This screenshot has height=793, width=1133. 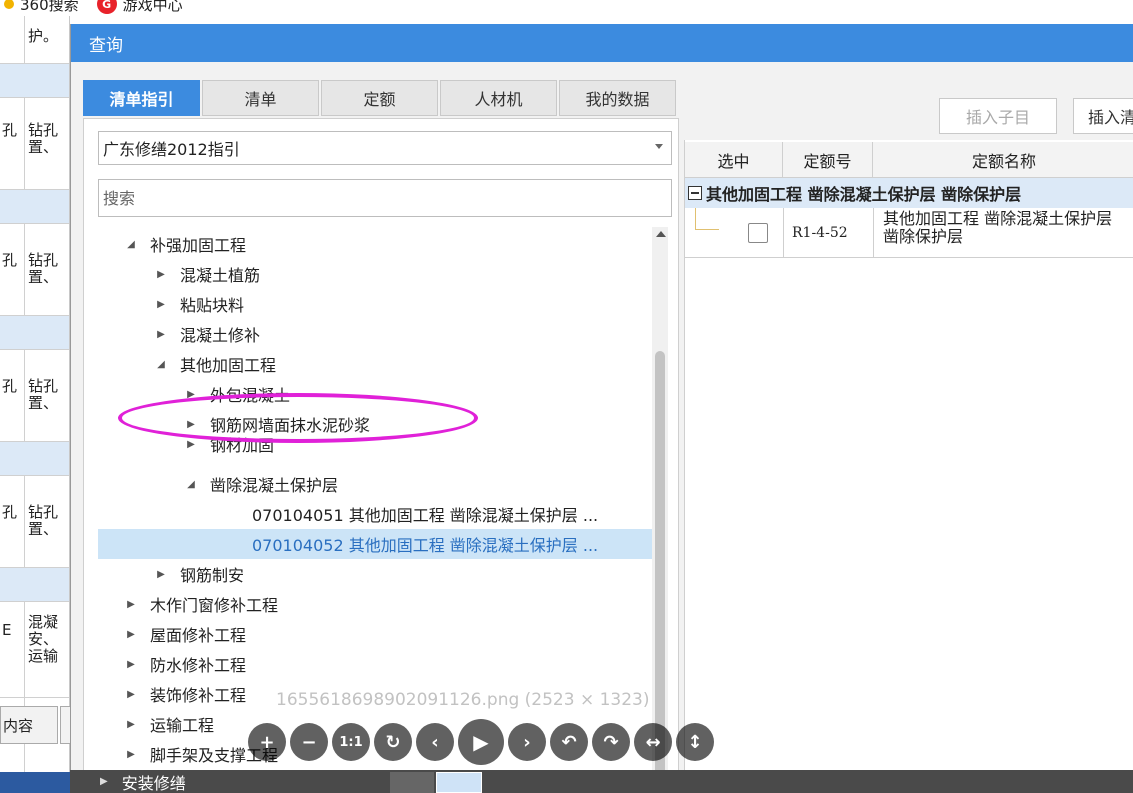 I want to click on tree-node: ▶ 钢材加固, so click(x=228, y=444).